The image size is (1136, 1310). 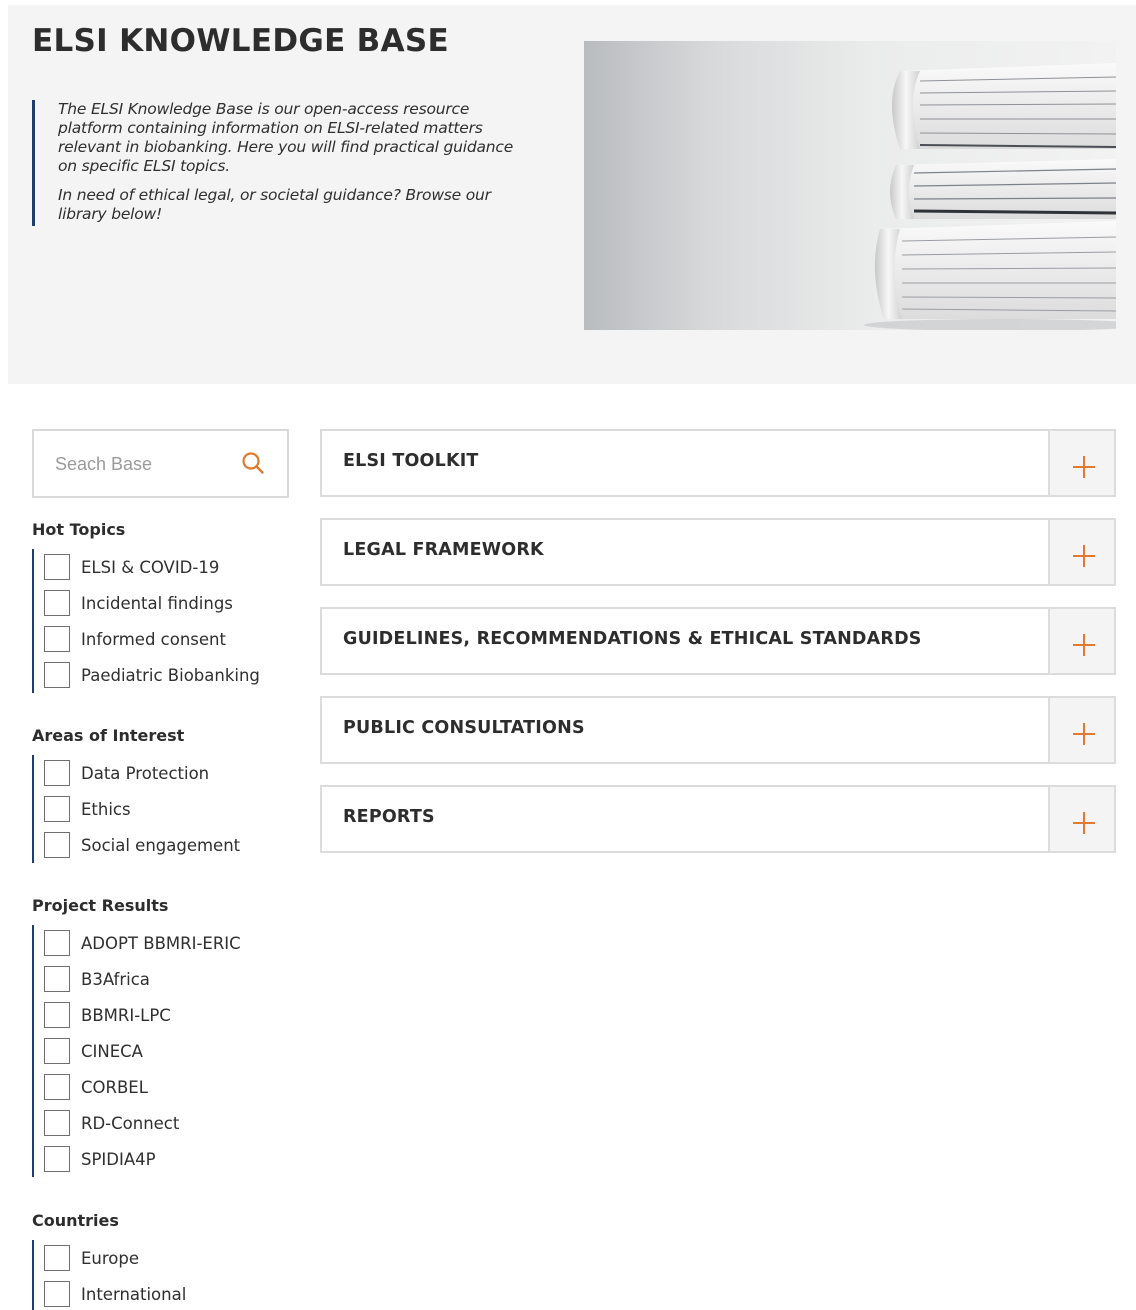 I want to click on filter-heading: Project Results, so click(x=100, y=905).